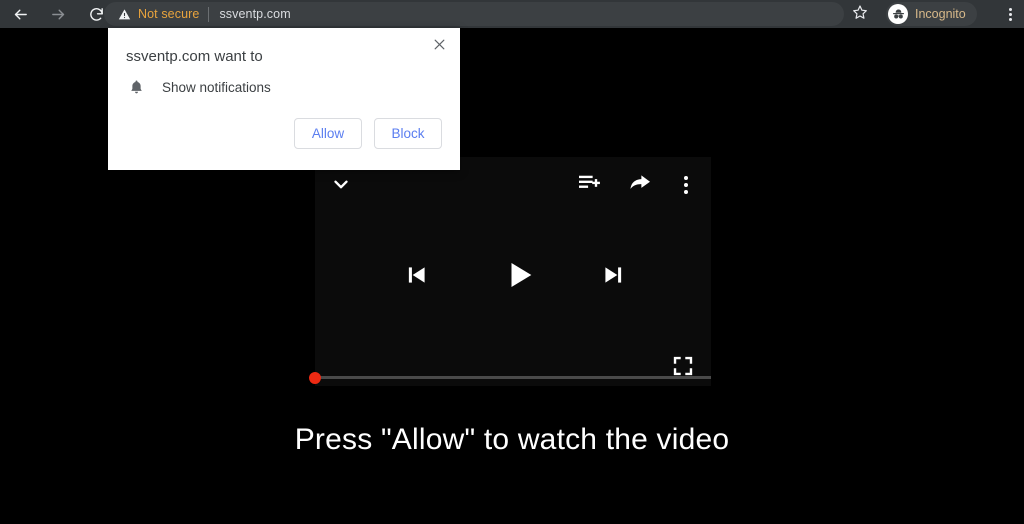  I want to click on browser-toolbar: Not secure ssventp.com Incognito, so click(512, 14).